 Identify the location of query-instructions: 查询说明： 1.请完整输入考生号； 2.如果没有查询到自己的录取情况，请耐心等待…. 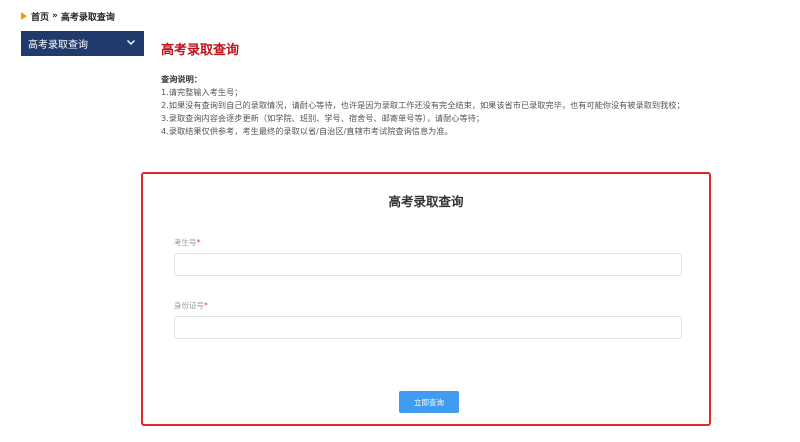
(431, 105).